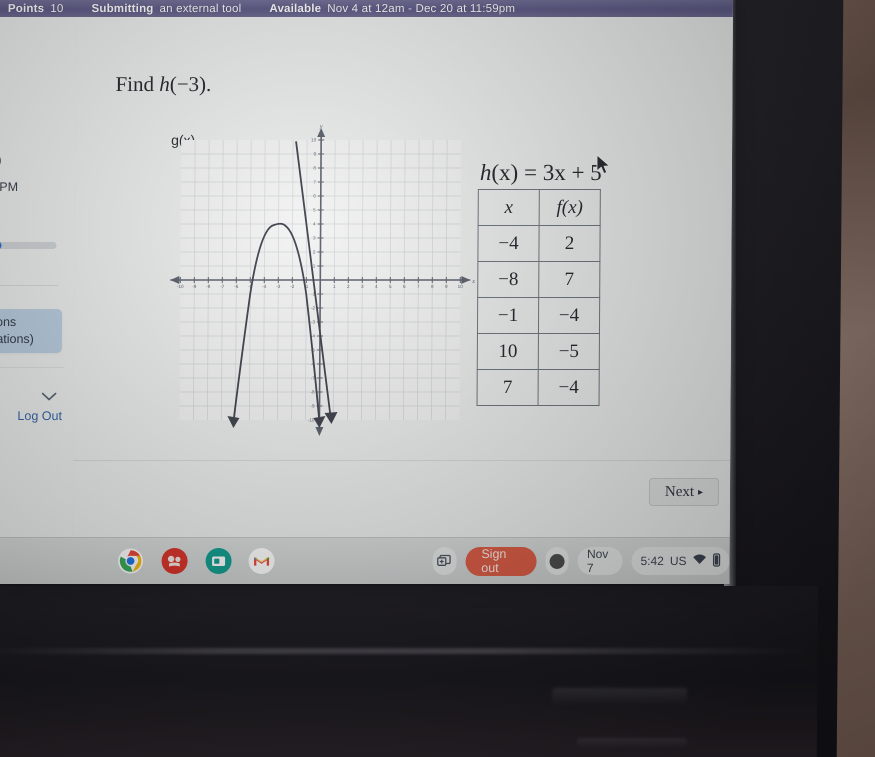 The height and width of the screenshot is (757, 875). Describe the element at coordinates (509, 207) in the screenshot. I see `table-header-x: x` at that location.